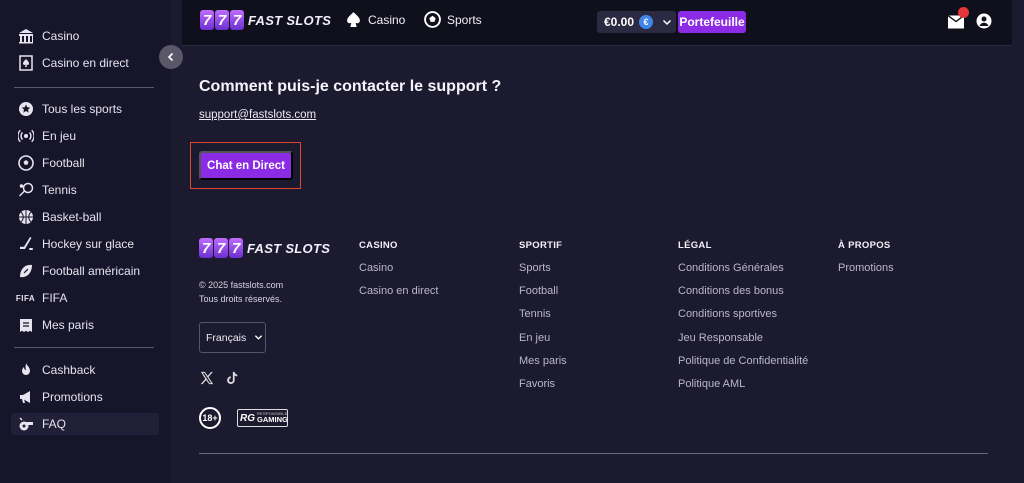  I want to click on nav-sports-label: Sports, so click(464, 19).